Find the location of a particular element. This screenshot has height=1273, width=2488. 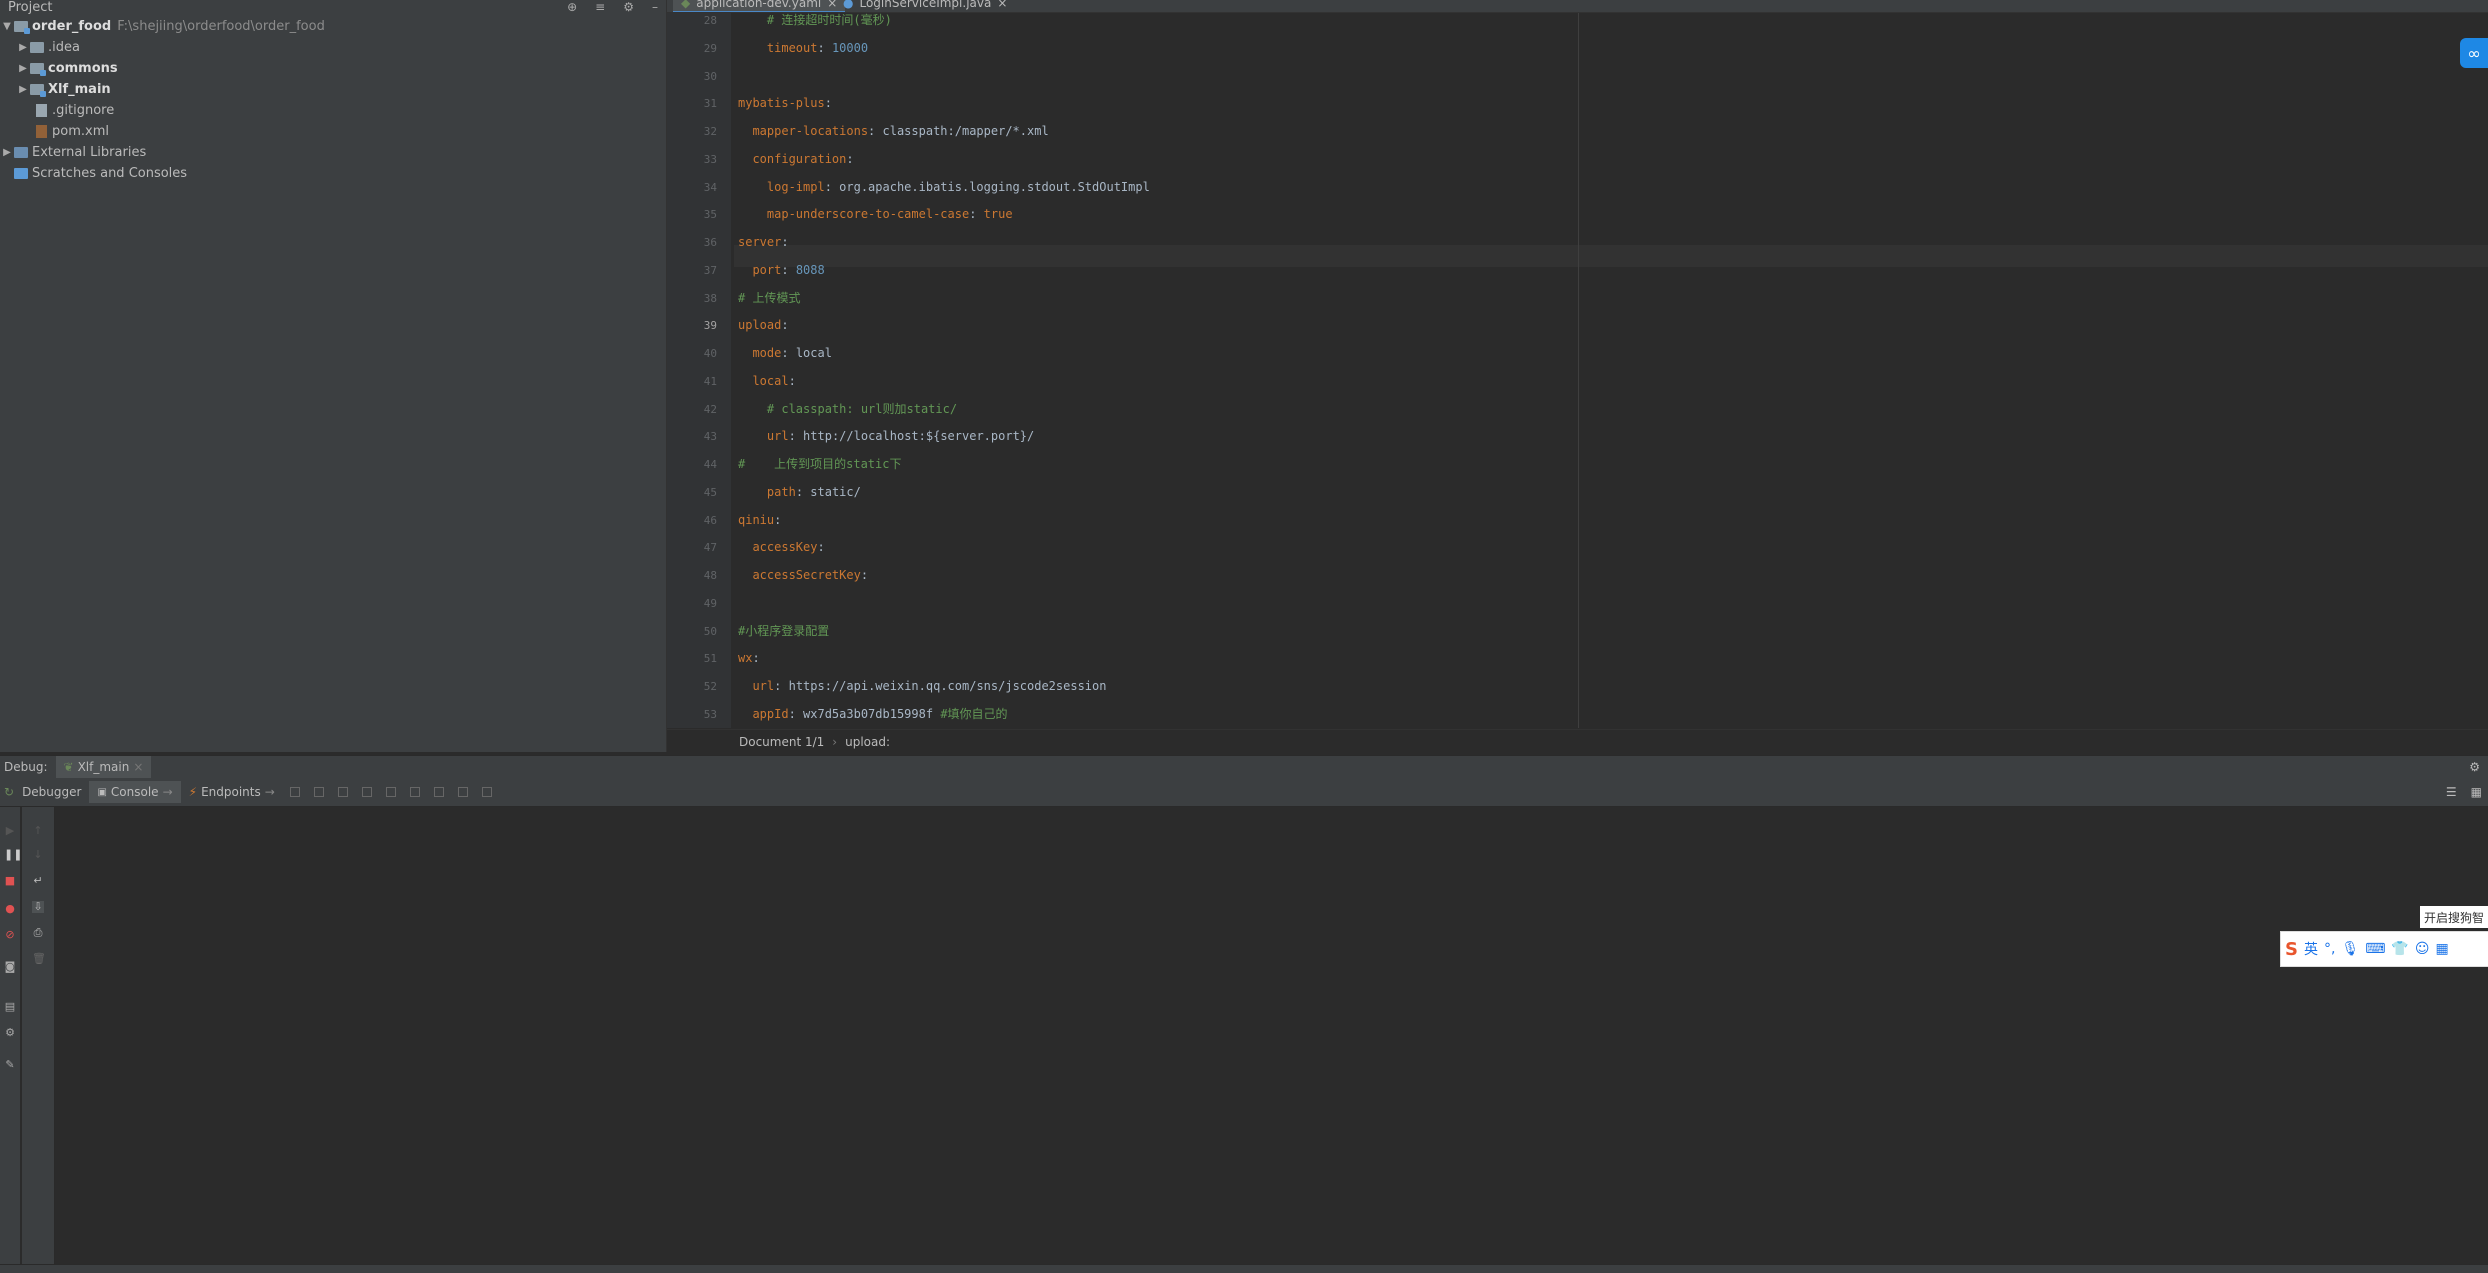

ime-toolbar: S 英 °, 🎙 ⌨ 👕 ☺ ▦ is located at coordinates (2384, 949).